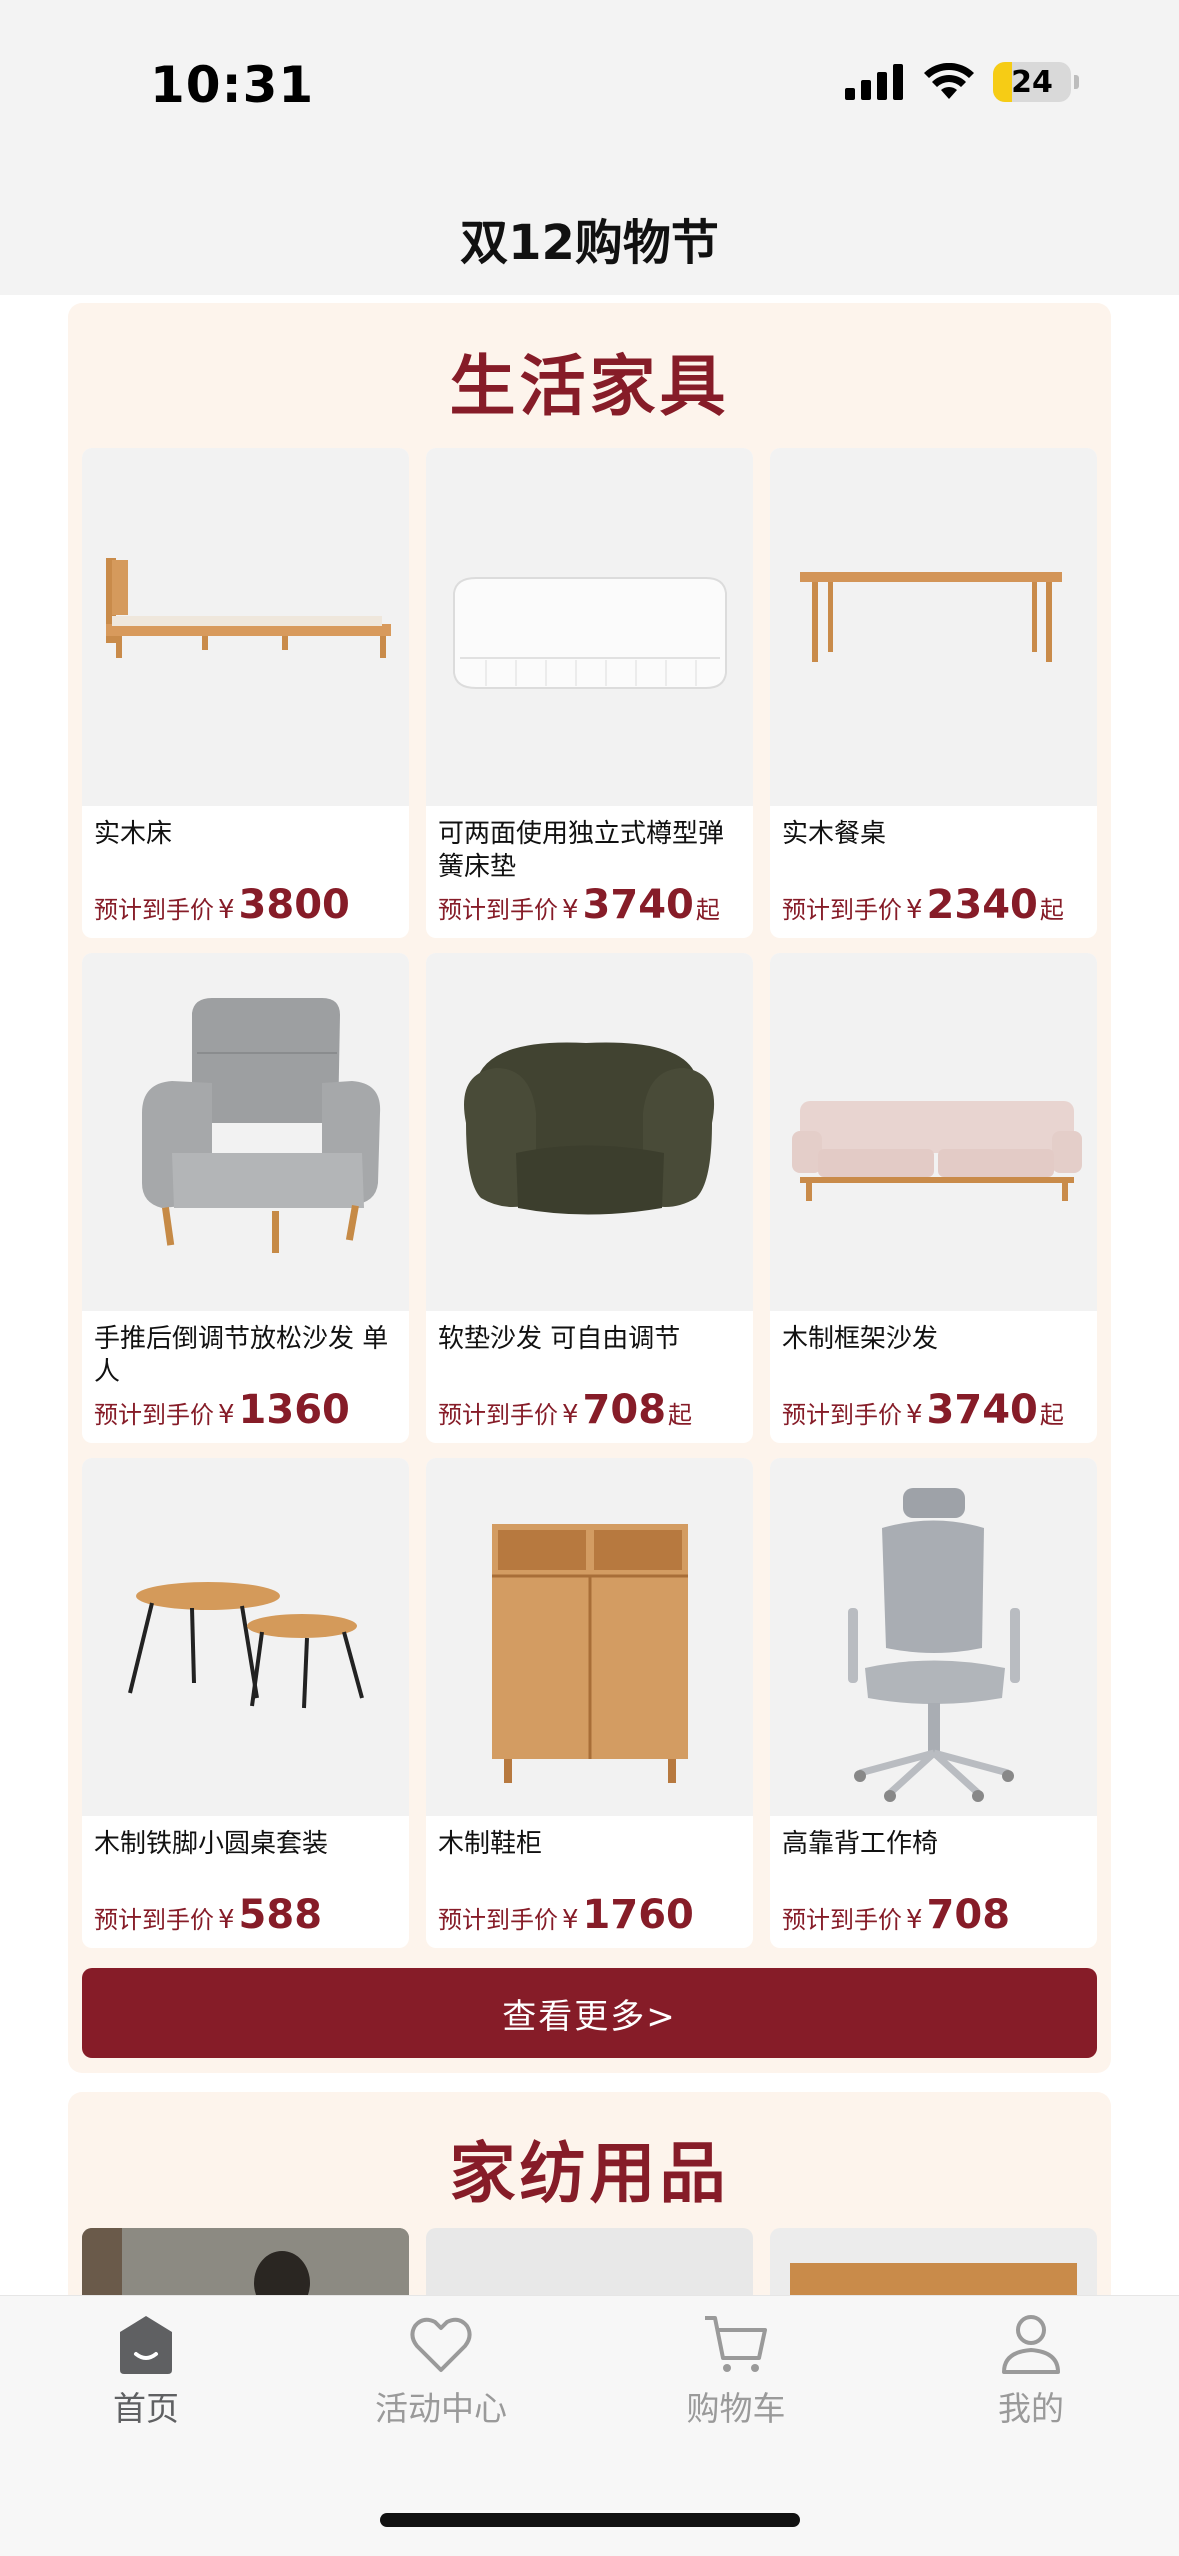 Image resolution: width=1179 pixels, height=2556 pixels. I want to click on section-title: 生活家具, so click(589, 386).